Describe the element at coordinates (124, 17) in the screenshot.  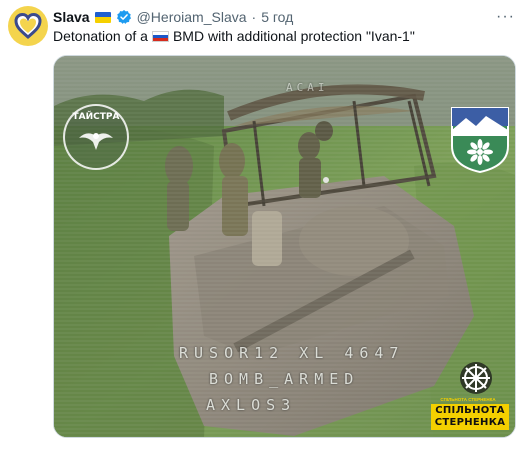
I see `verified-badge-icon` at that location.